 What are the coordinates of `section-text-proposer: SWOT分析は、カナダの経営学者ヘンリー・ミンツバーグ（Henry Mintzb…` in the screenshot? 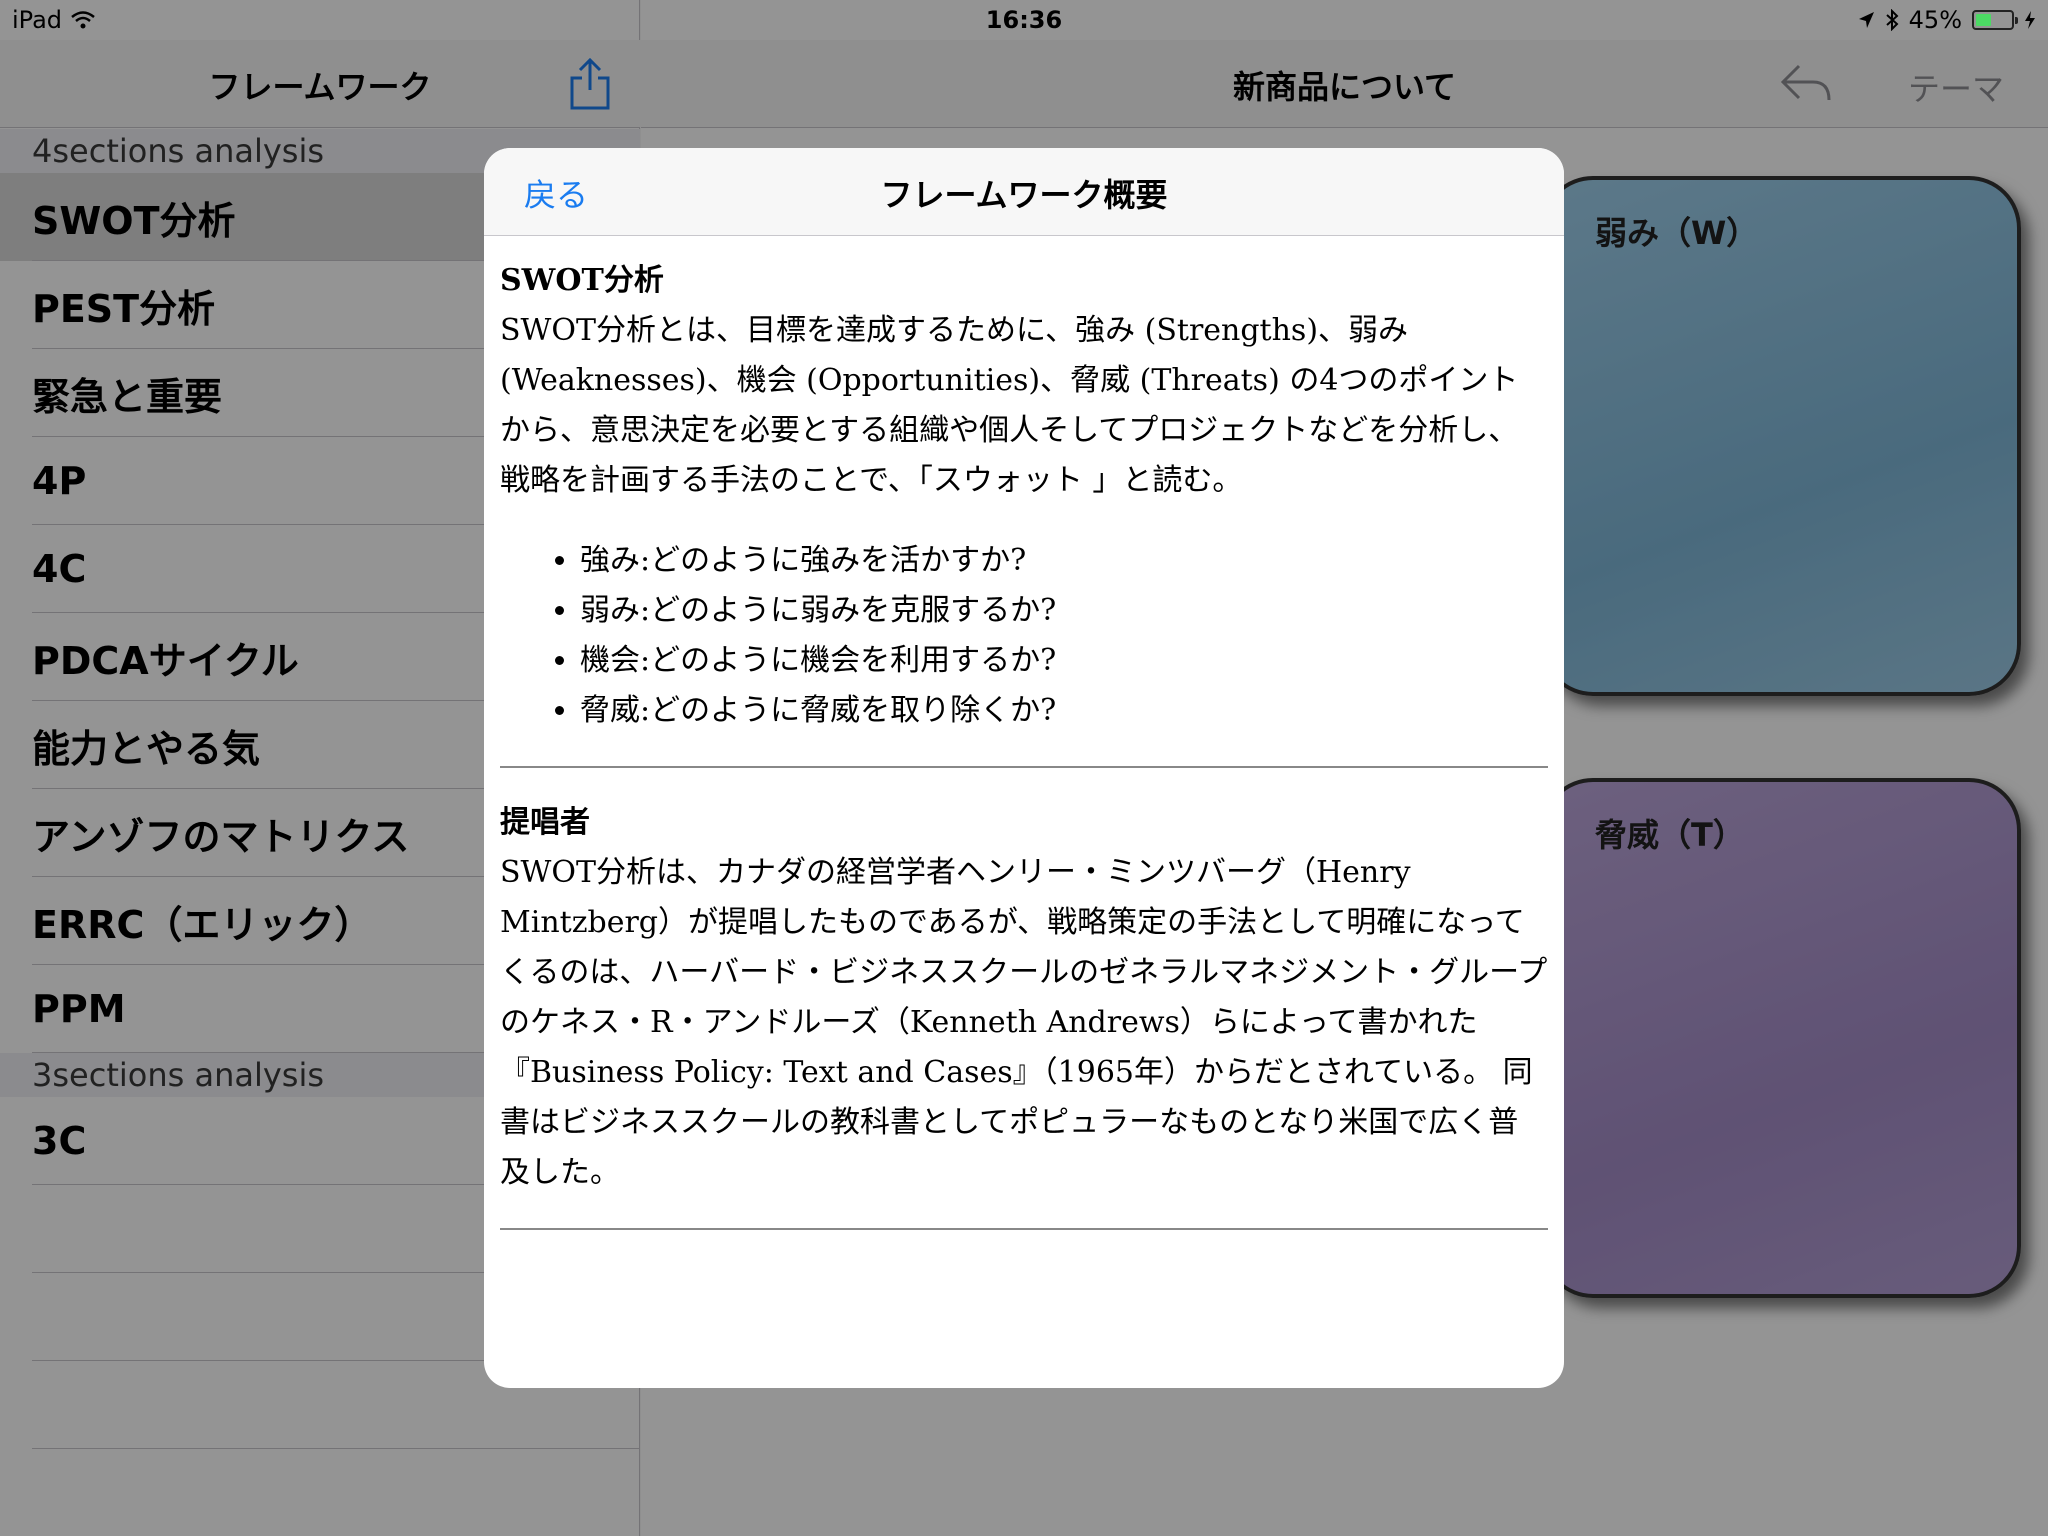 It's located at (1024, 1022).